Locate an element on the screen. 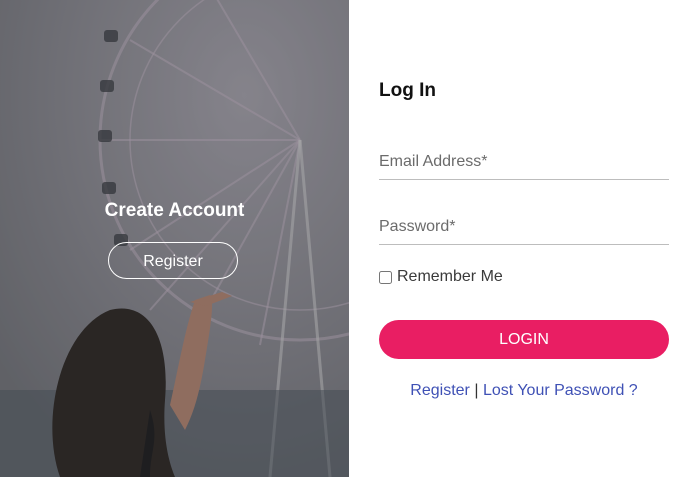 This screenshot has height=477, width=697. register-button: Register is located at coordinates (173, 260).